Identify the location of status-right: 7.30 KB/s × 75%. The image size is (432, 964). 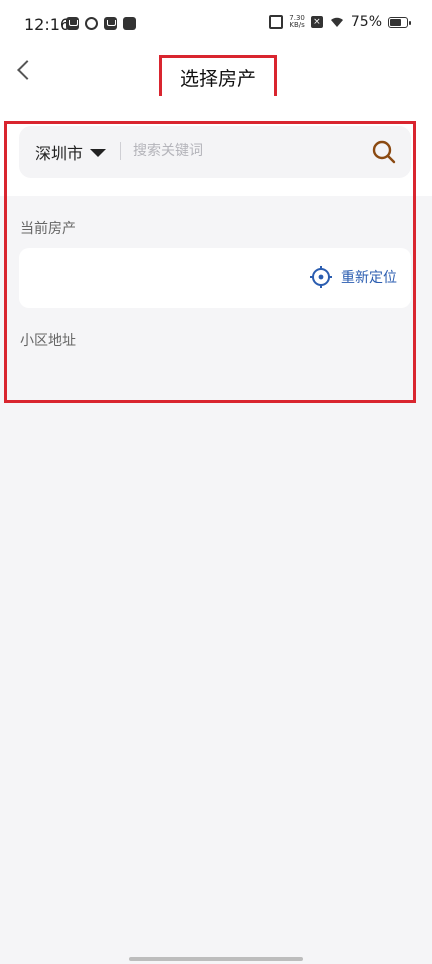
(340, 22).